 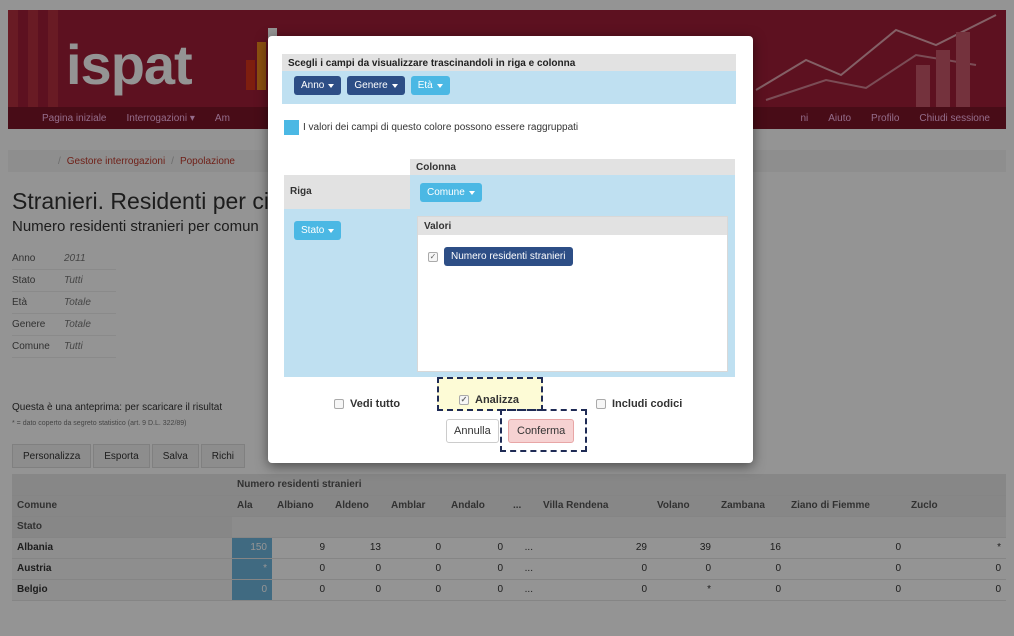 I want to click on row-drop-zone: Stato, so click(x=347, y=293).